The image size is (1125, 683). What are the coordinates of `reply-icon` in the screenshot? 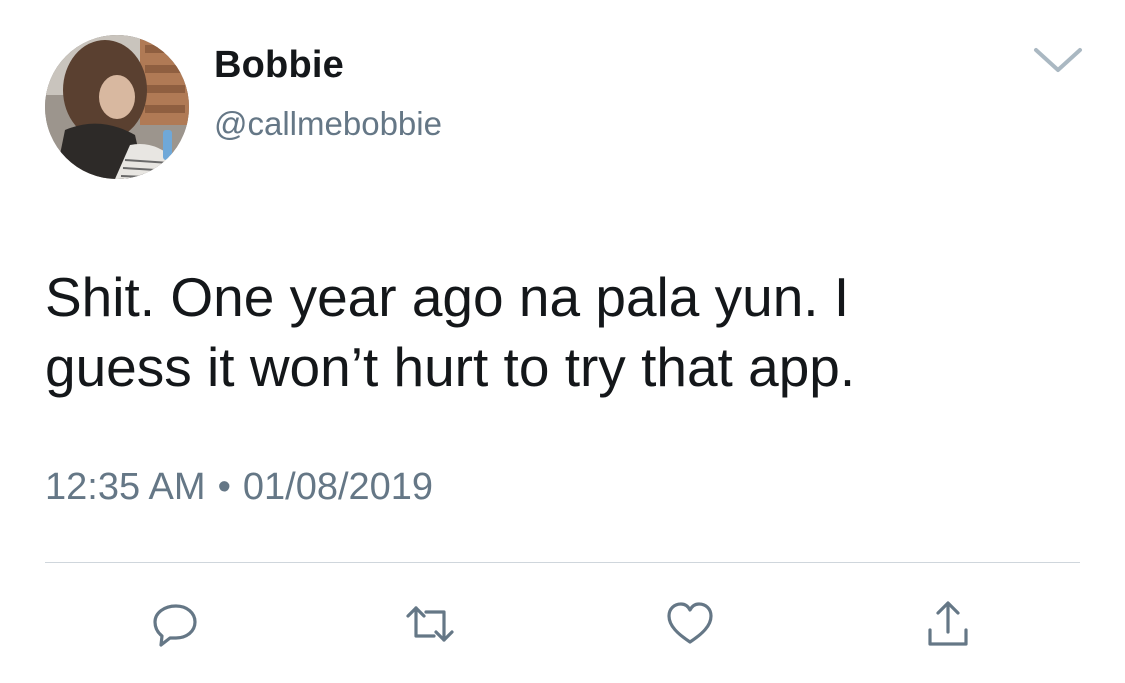 It's located at (175, 625).